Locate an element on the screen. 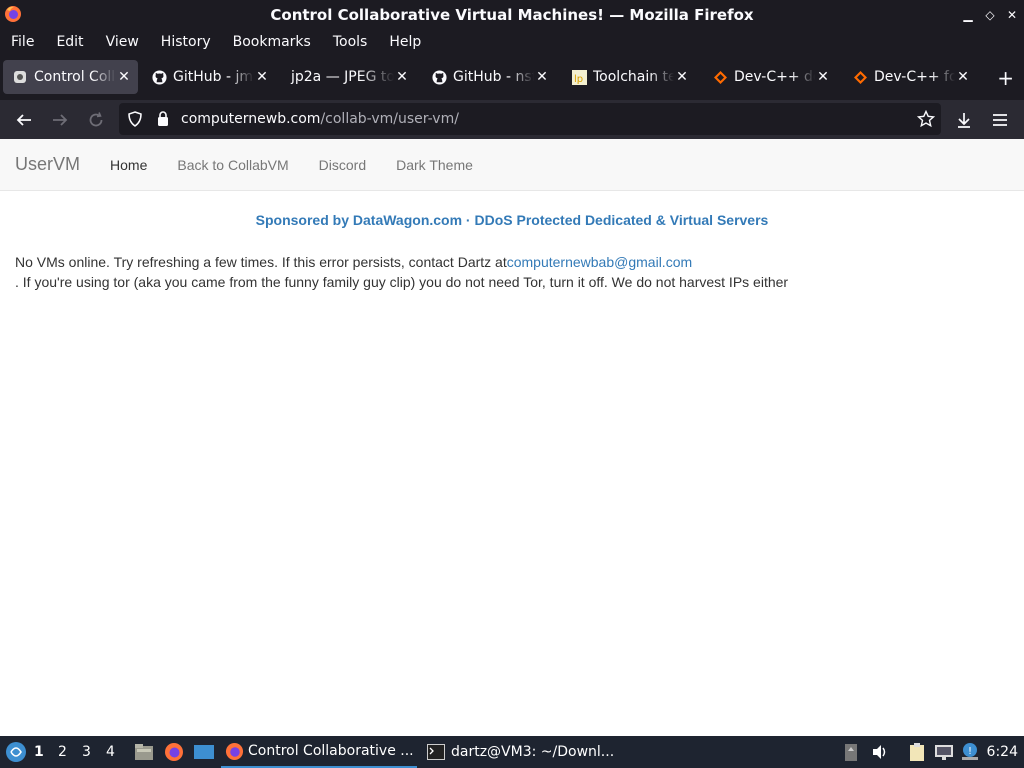 This screenshot has width=1024, height=768. maximize-icon: ◇ is located at coordinates (990, 15).